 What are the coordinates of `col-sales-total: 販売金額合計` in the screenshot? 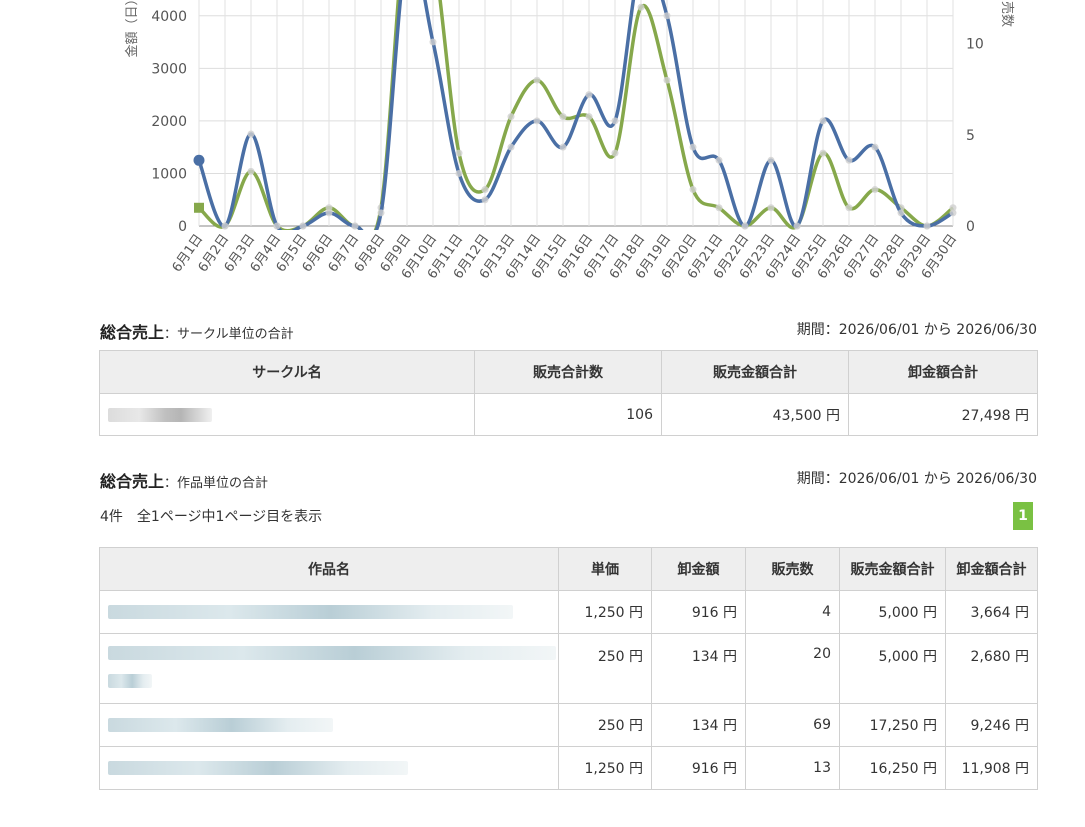 It's located at (892, 569).